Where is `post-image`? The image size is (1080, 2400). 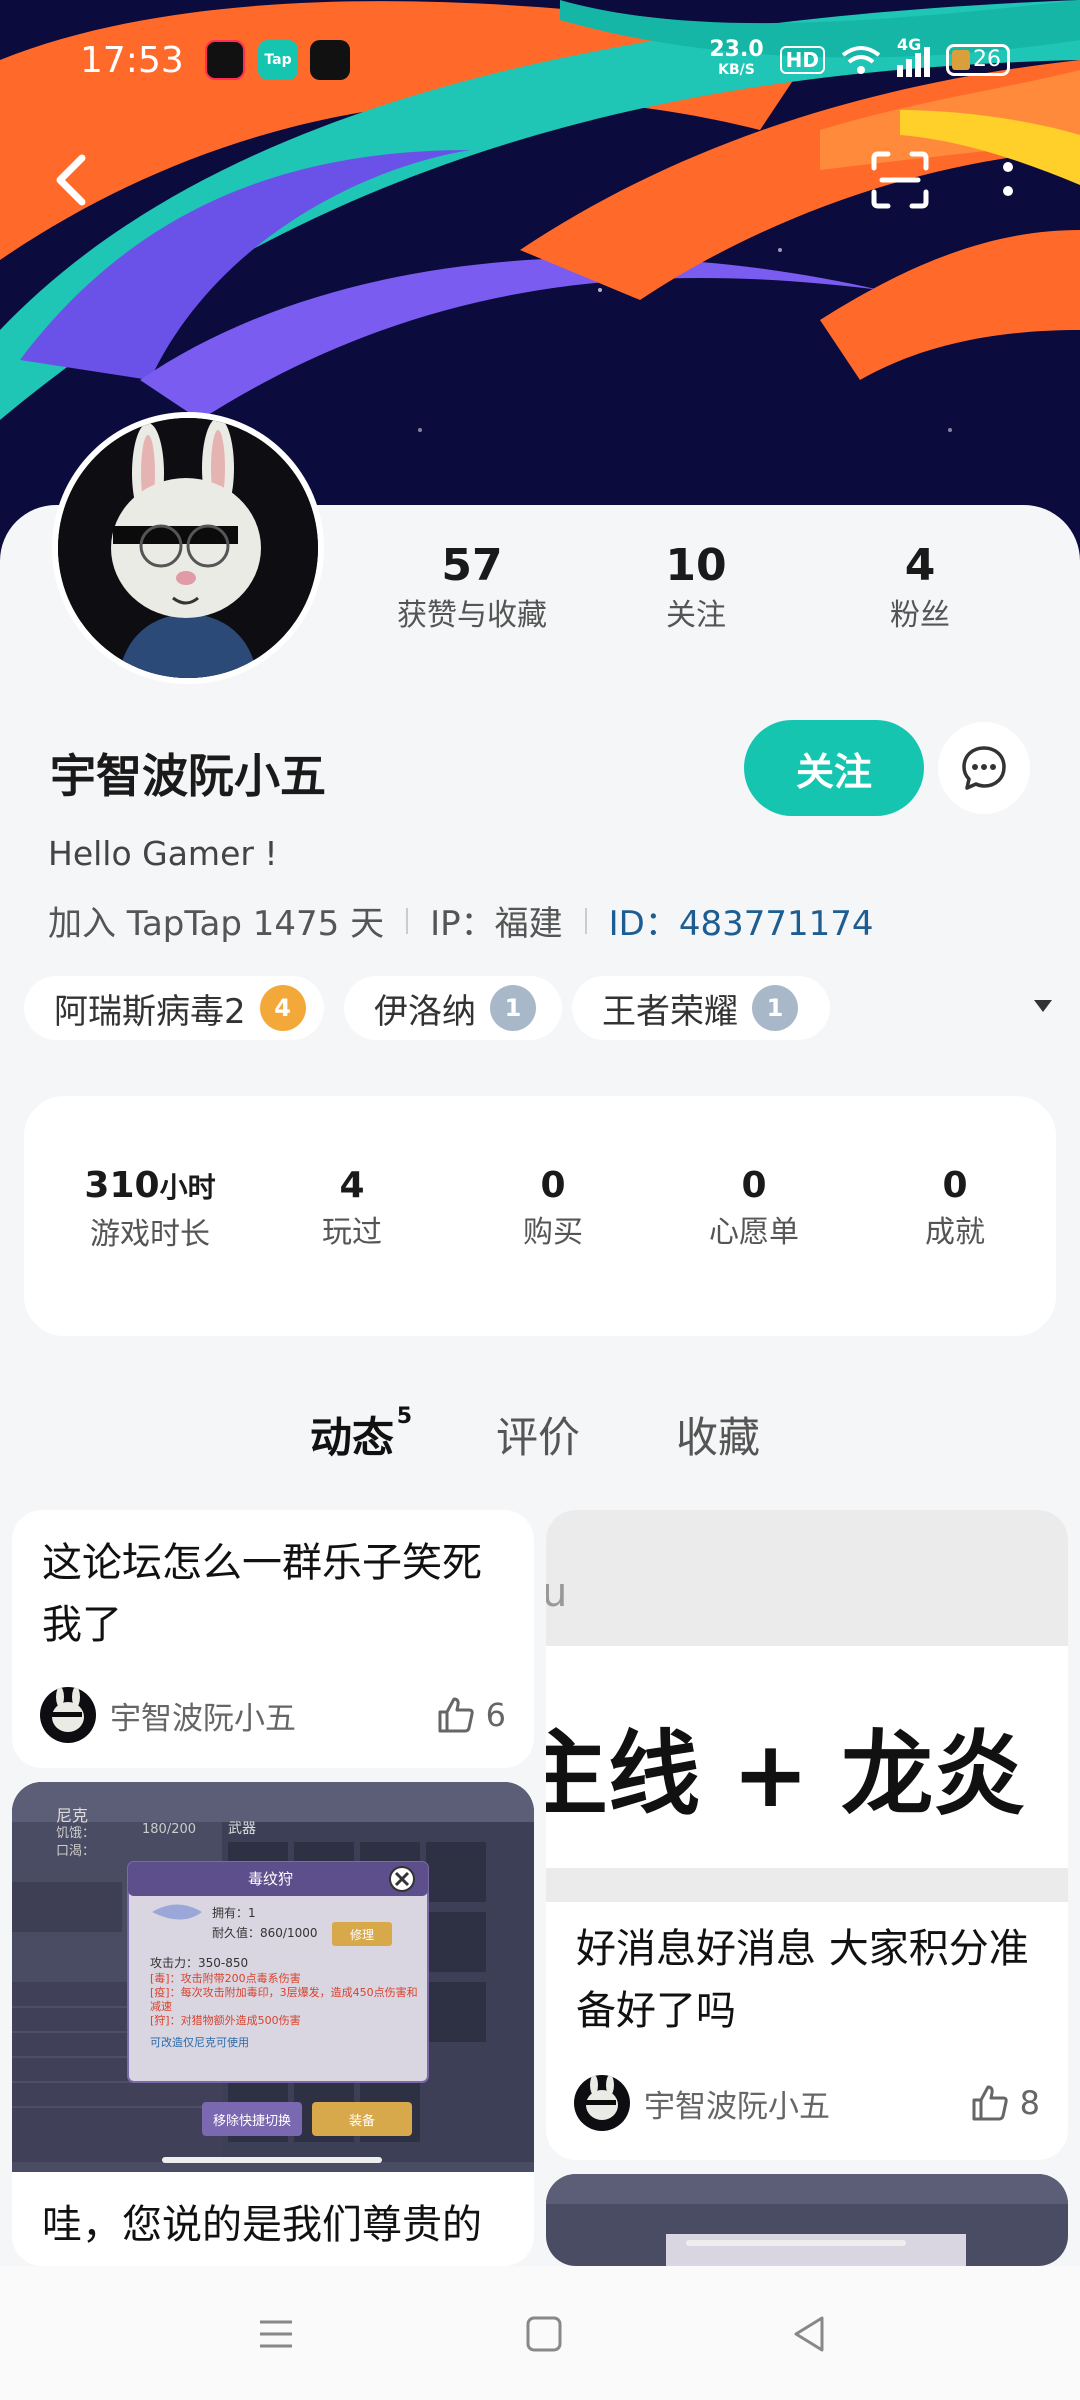 post-image is located at coordinates (807, 2220).